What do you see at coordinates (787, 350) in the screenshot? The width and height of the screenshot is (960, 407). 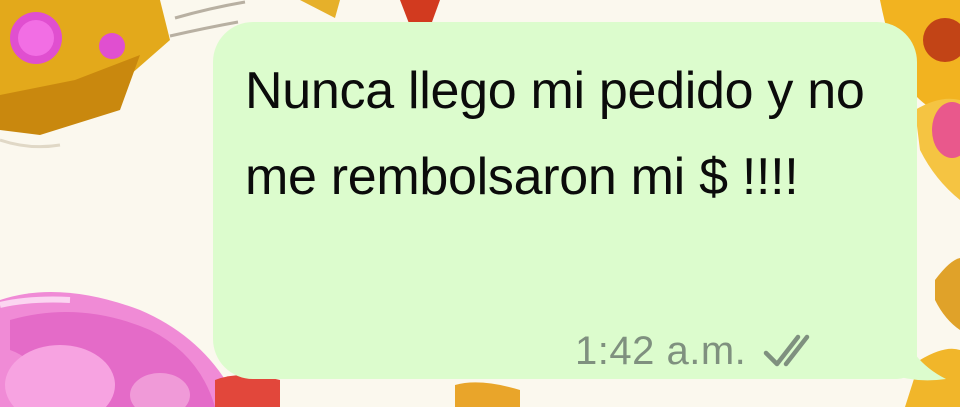 I see `double-check-icon` at bounding box center [787, 350].